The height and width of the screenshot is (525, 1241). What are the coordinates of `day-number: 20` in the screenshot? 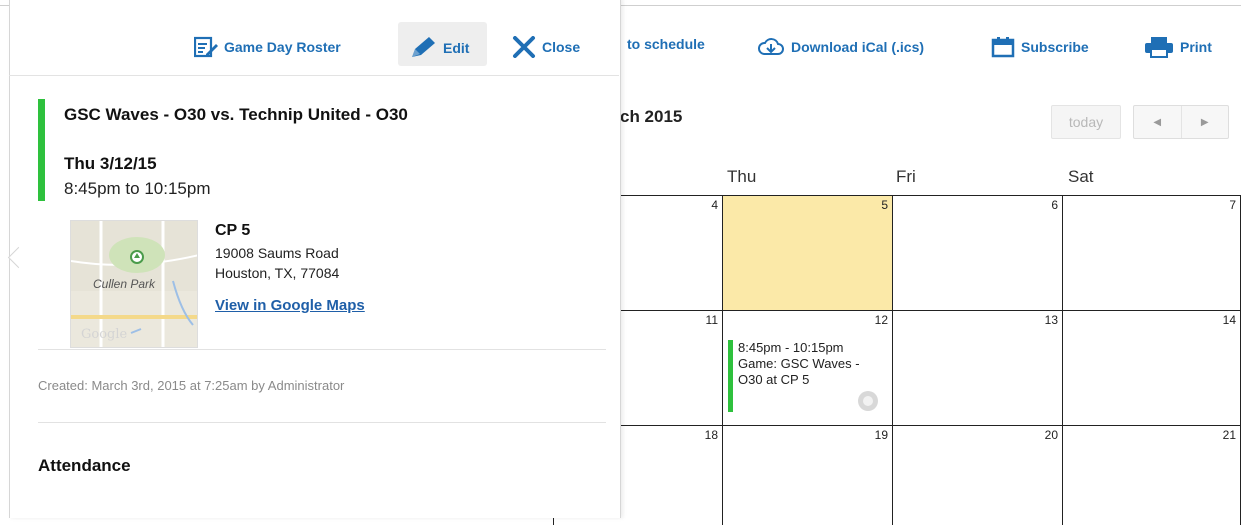 It's located at (1051, 435).